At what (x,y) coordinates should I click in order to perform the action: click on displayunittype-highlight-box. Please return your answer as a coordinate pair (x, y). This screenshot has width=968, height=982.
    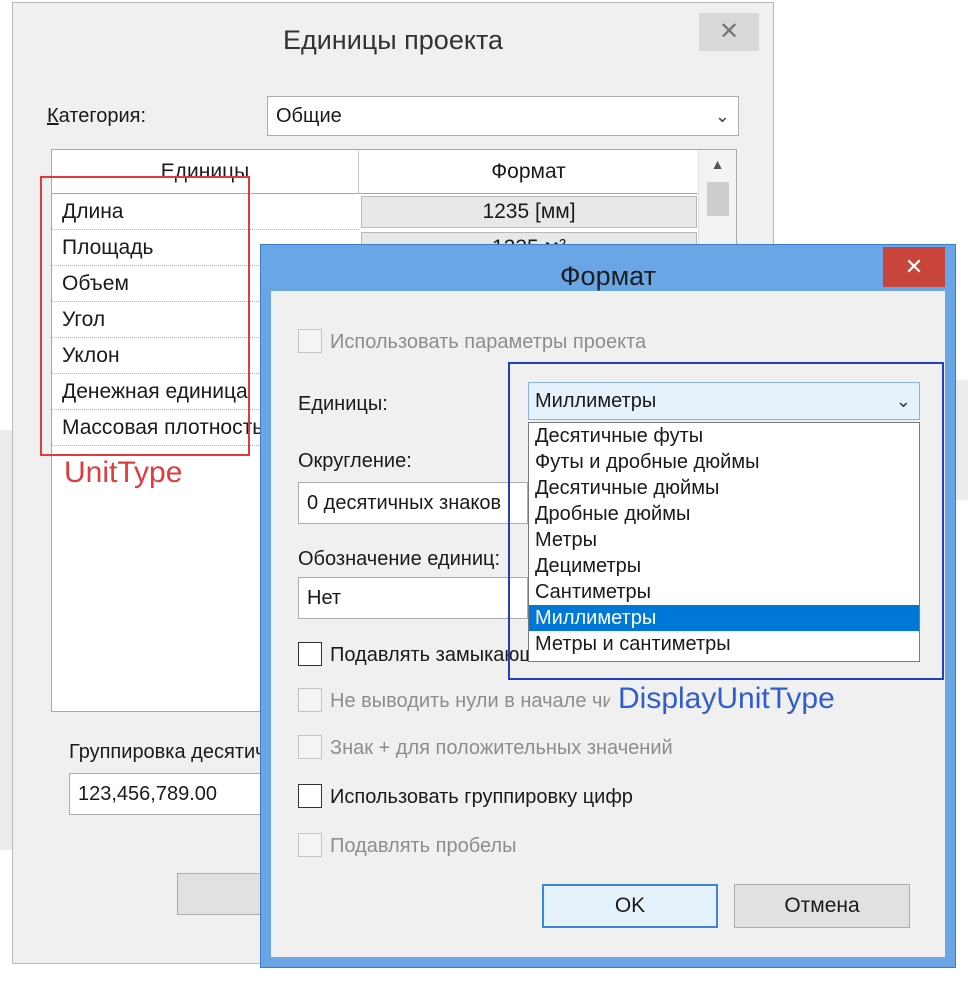
    Looking at the image, I should click on (726, 521).